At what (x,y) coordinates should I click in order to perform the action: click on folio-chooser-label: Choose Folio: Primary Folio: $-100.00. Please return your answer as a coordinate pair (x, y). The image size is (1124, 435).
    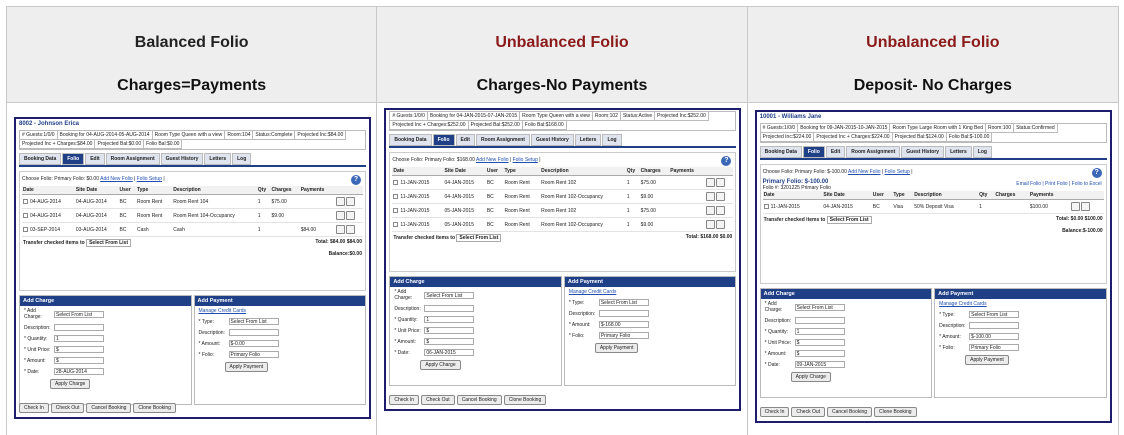
    Looking at the image, I should click on (805, 172).